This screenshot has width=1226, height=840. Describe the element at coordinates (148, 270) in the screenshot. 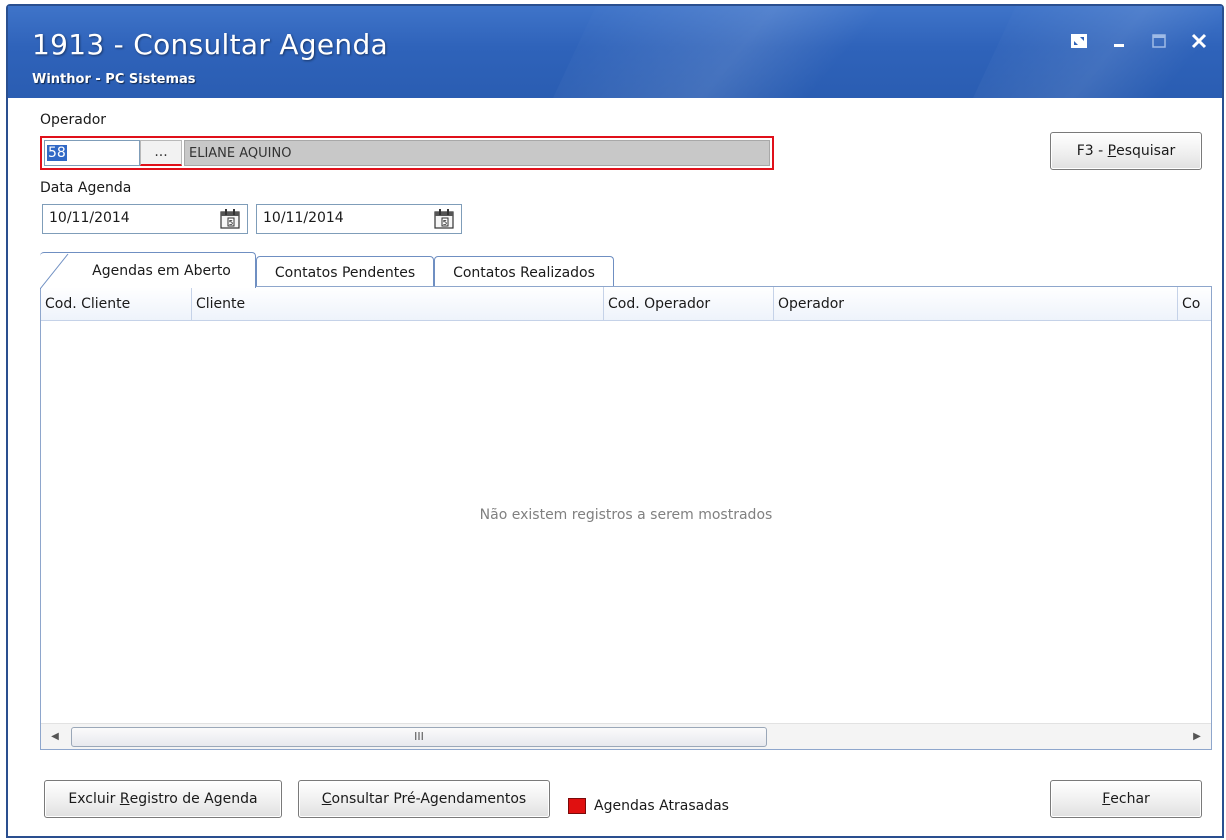

I see `tab-agendas-em-aberto: Agendas em Aberto` at that location.